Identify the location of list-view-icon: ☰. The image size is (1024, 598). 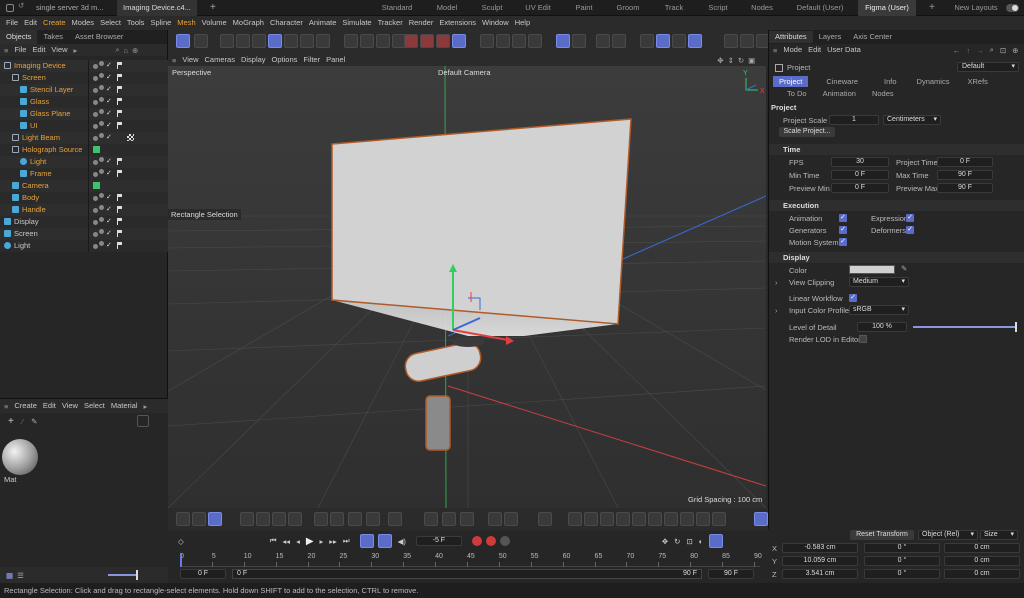
(20, 575).